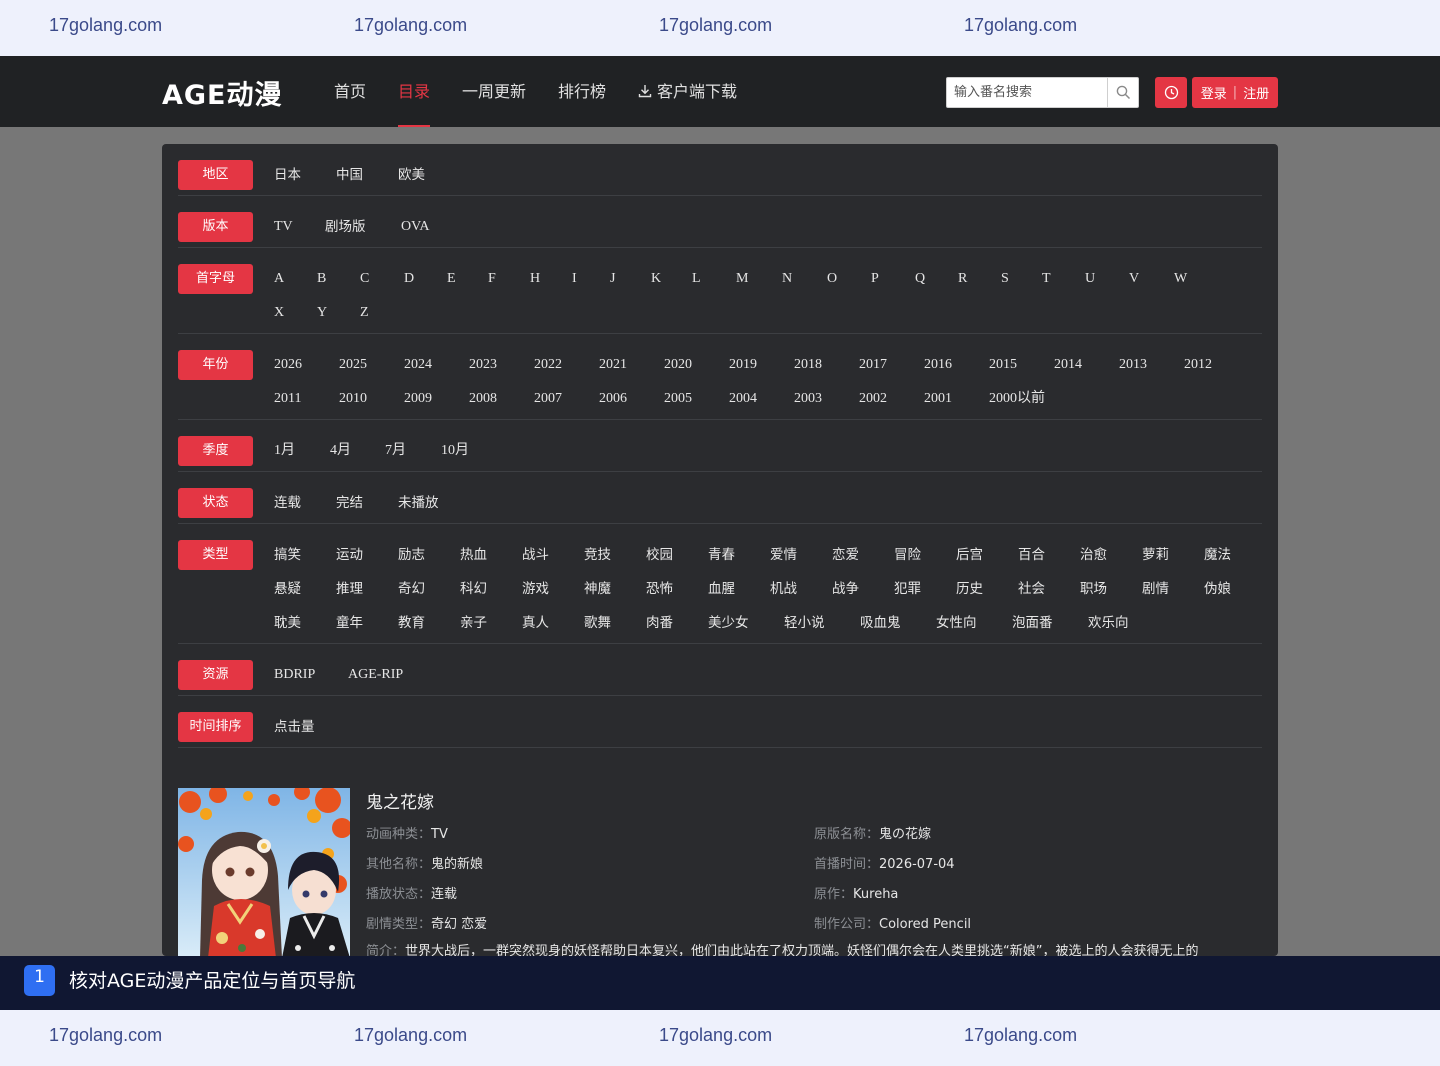 The image size is (1440, 1066). Describe the element at coordinates (1217, 589) in the screenshot. I see `filter-option: 伪娘` at that location.